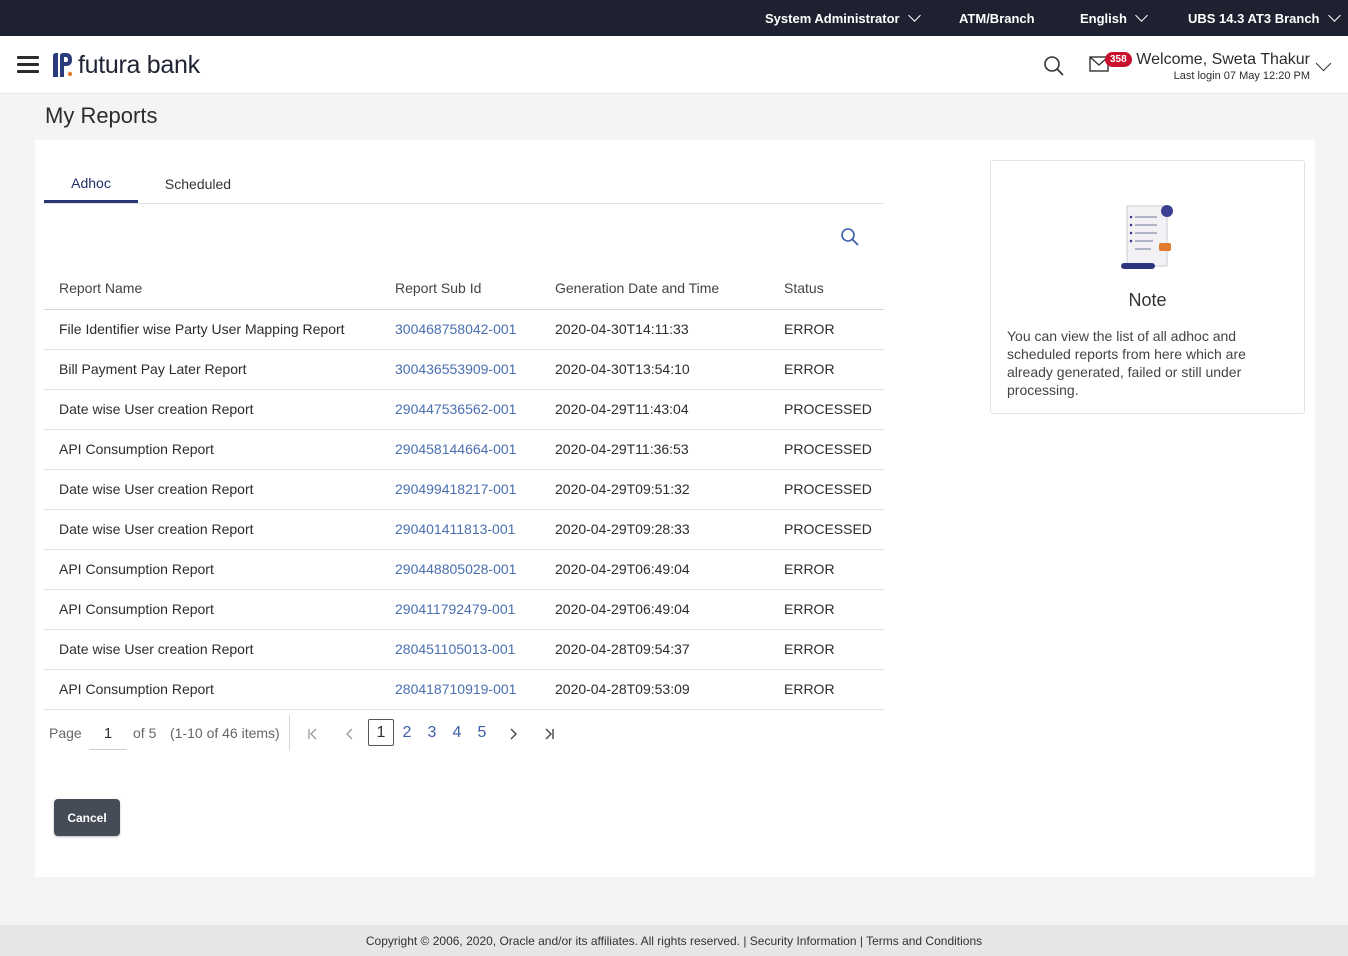 This screenshot has width=1348, height=956. I want to click on page-4-button: 4, so click(457, 732).